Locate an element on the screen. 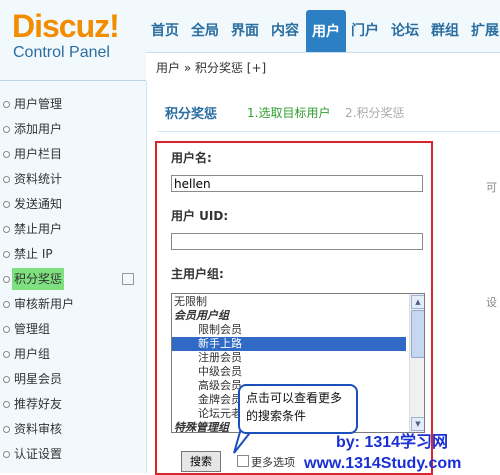 The height and width of the screenshot is (475, 500). step-header: 积分奖惩 1.选取目标用户 2.积分奖惩 is located at coordinates (284, 112).